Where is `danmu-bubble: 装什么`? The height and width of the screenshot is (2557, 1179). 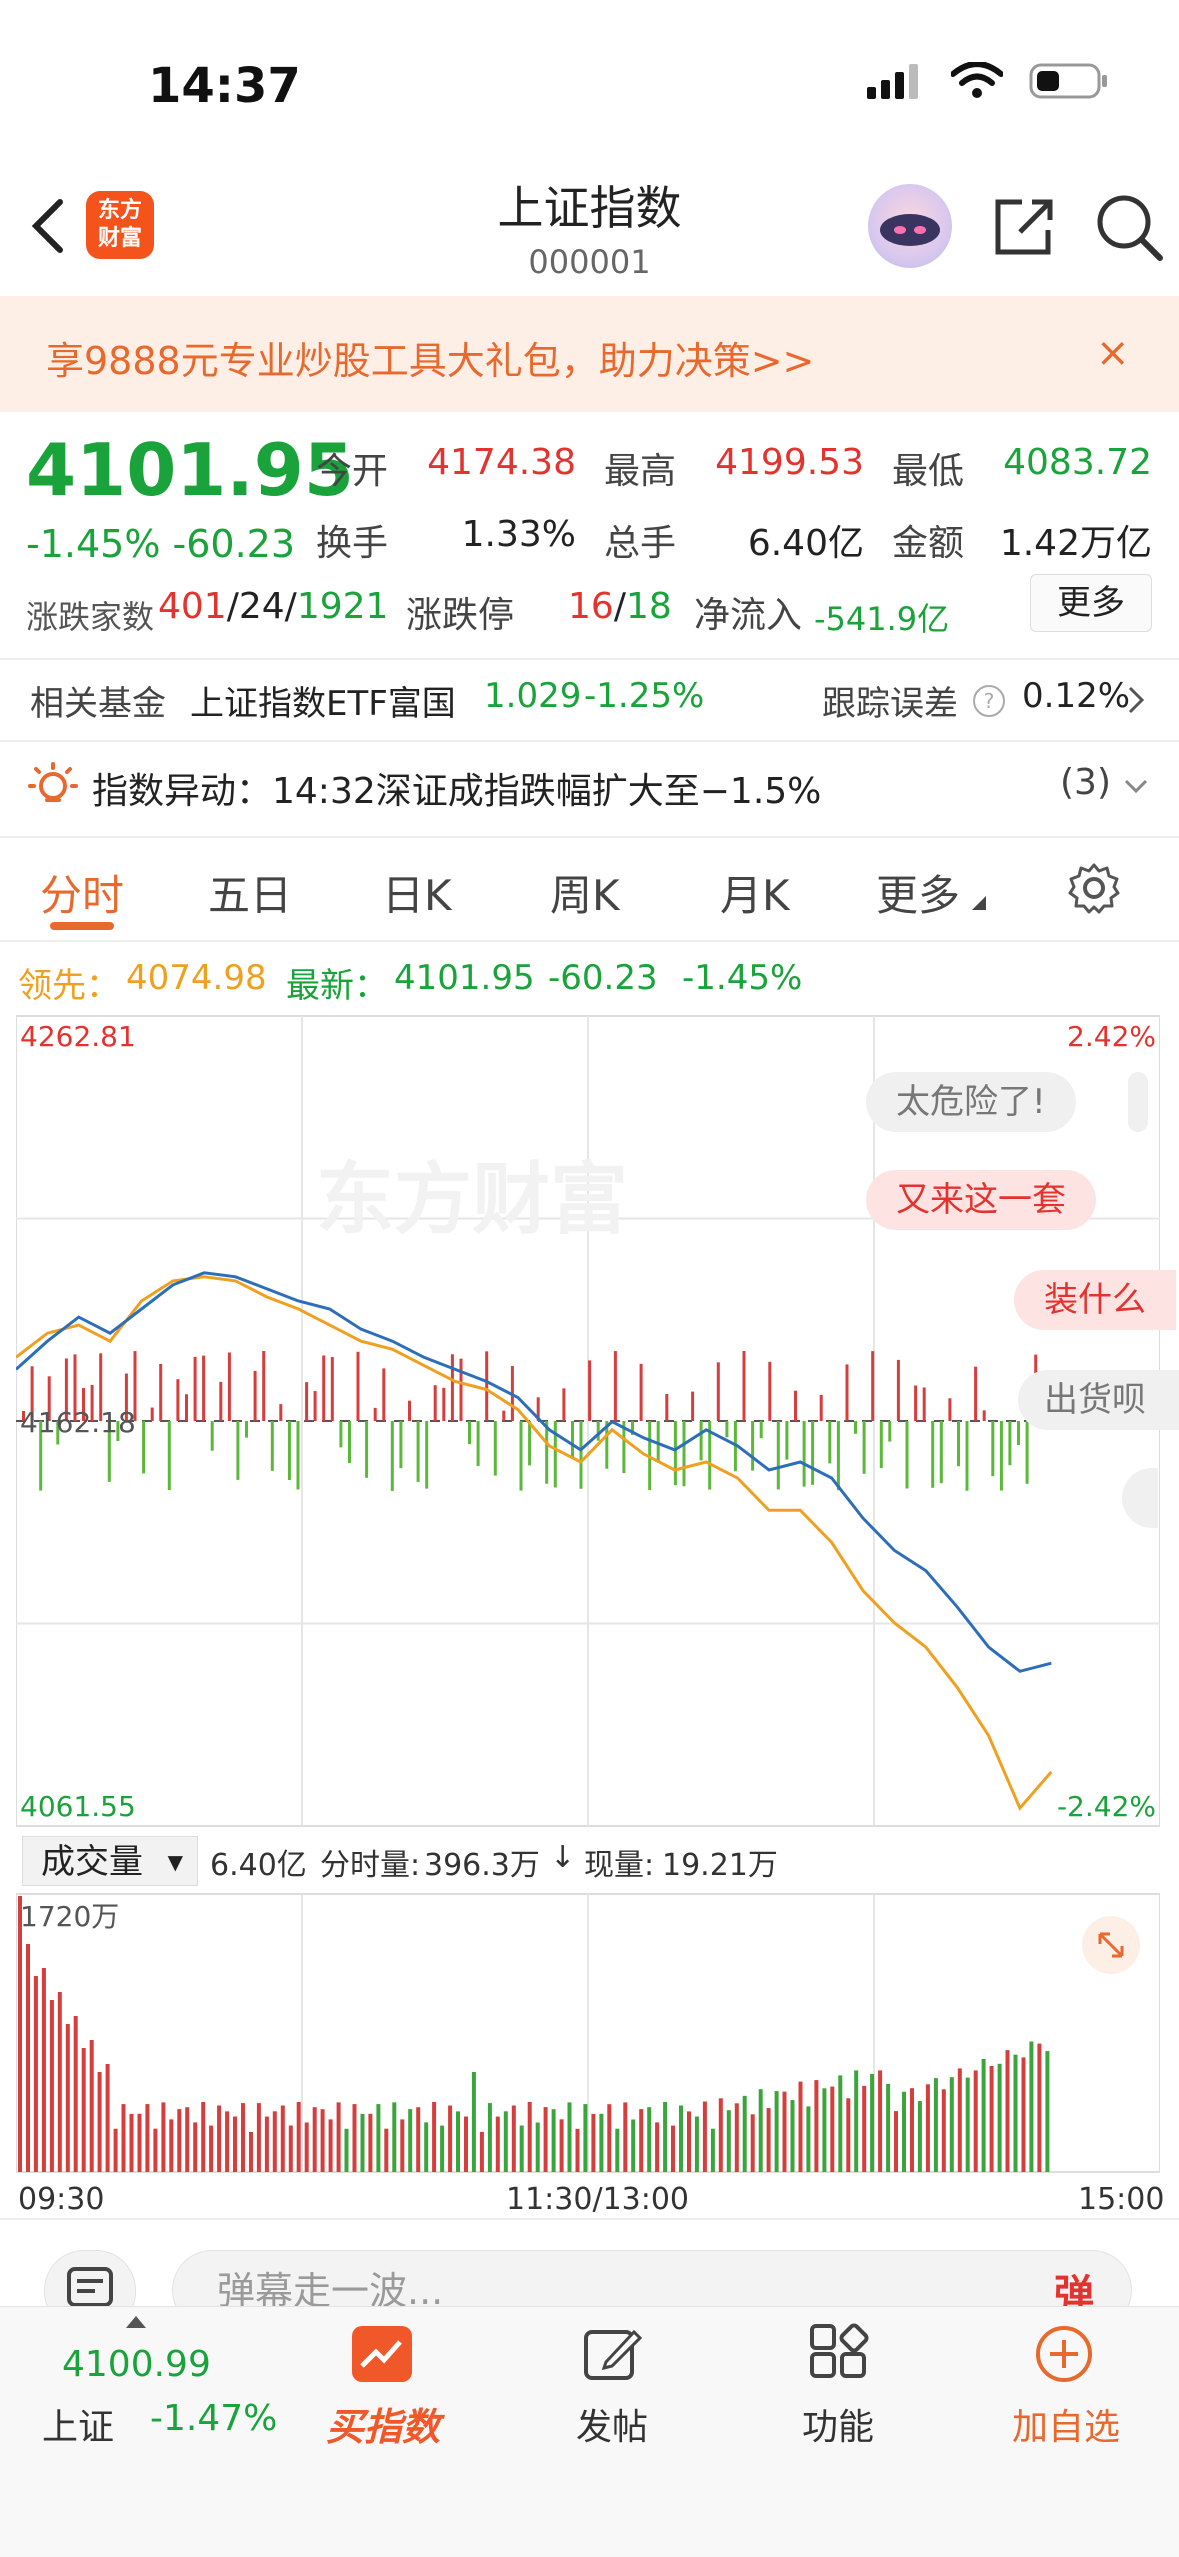 danmu-bubble: 装什么 is located at coordinates (1095, 1300).